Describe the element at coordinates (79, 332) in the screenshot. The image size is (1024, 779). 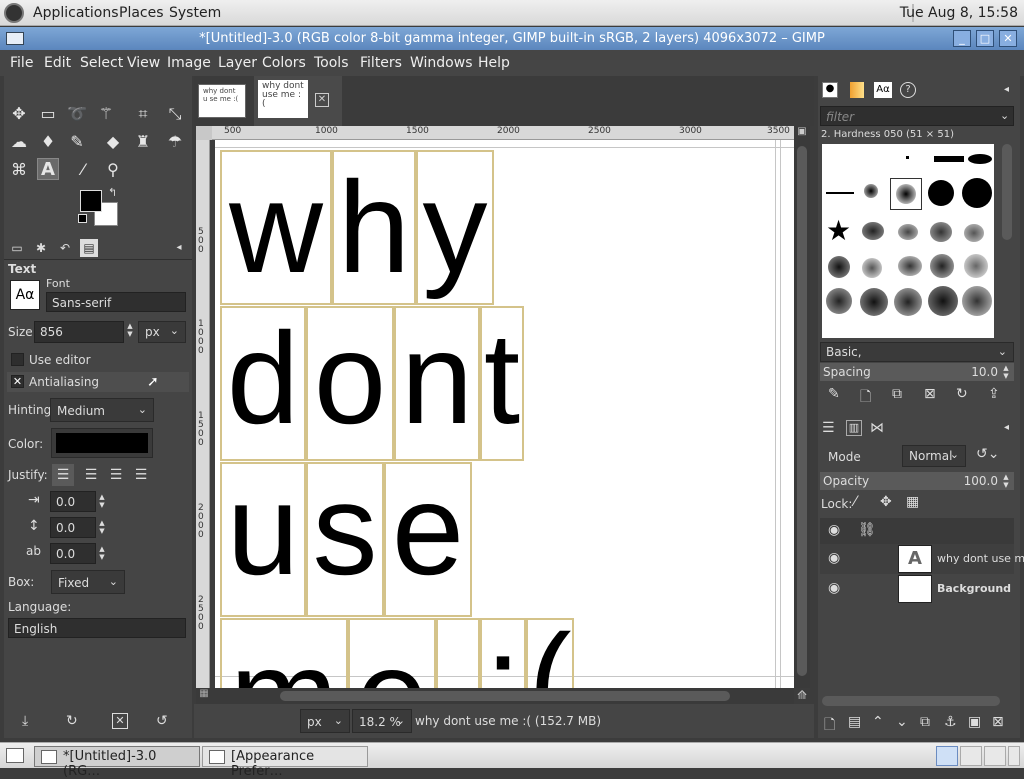
I see `size-field: 856` at that location.